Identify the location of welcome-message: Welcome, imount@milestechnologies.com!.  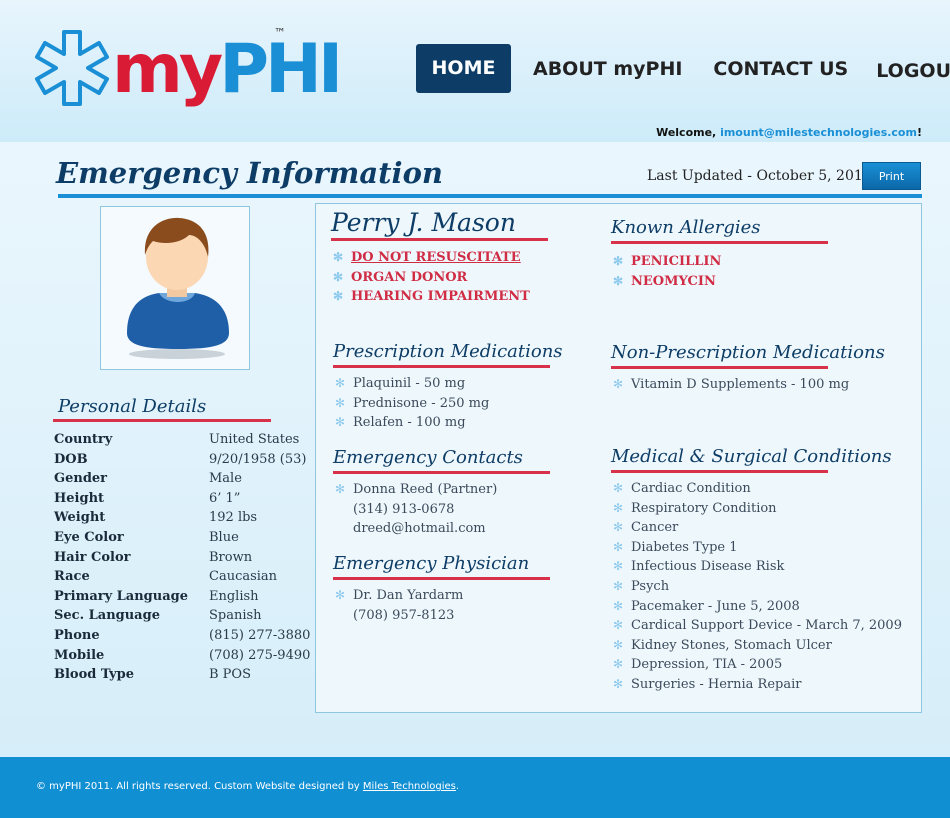
(789, 132).